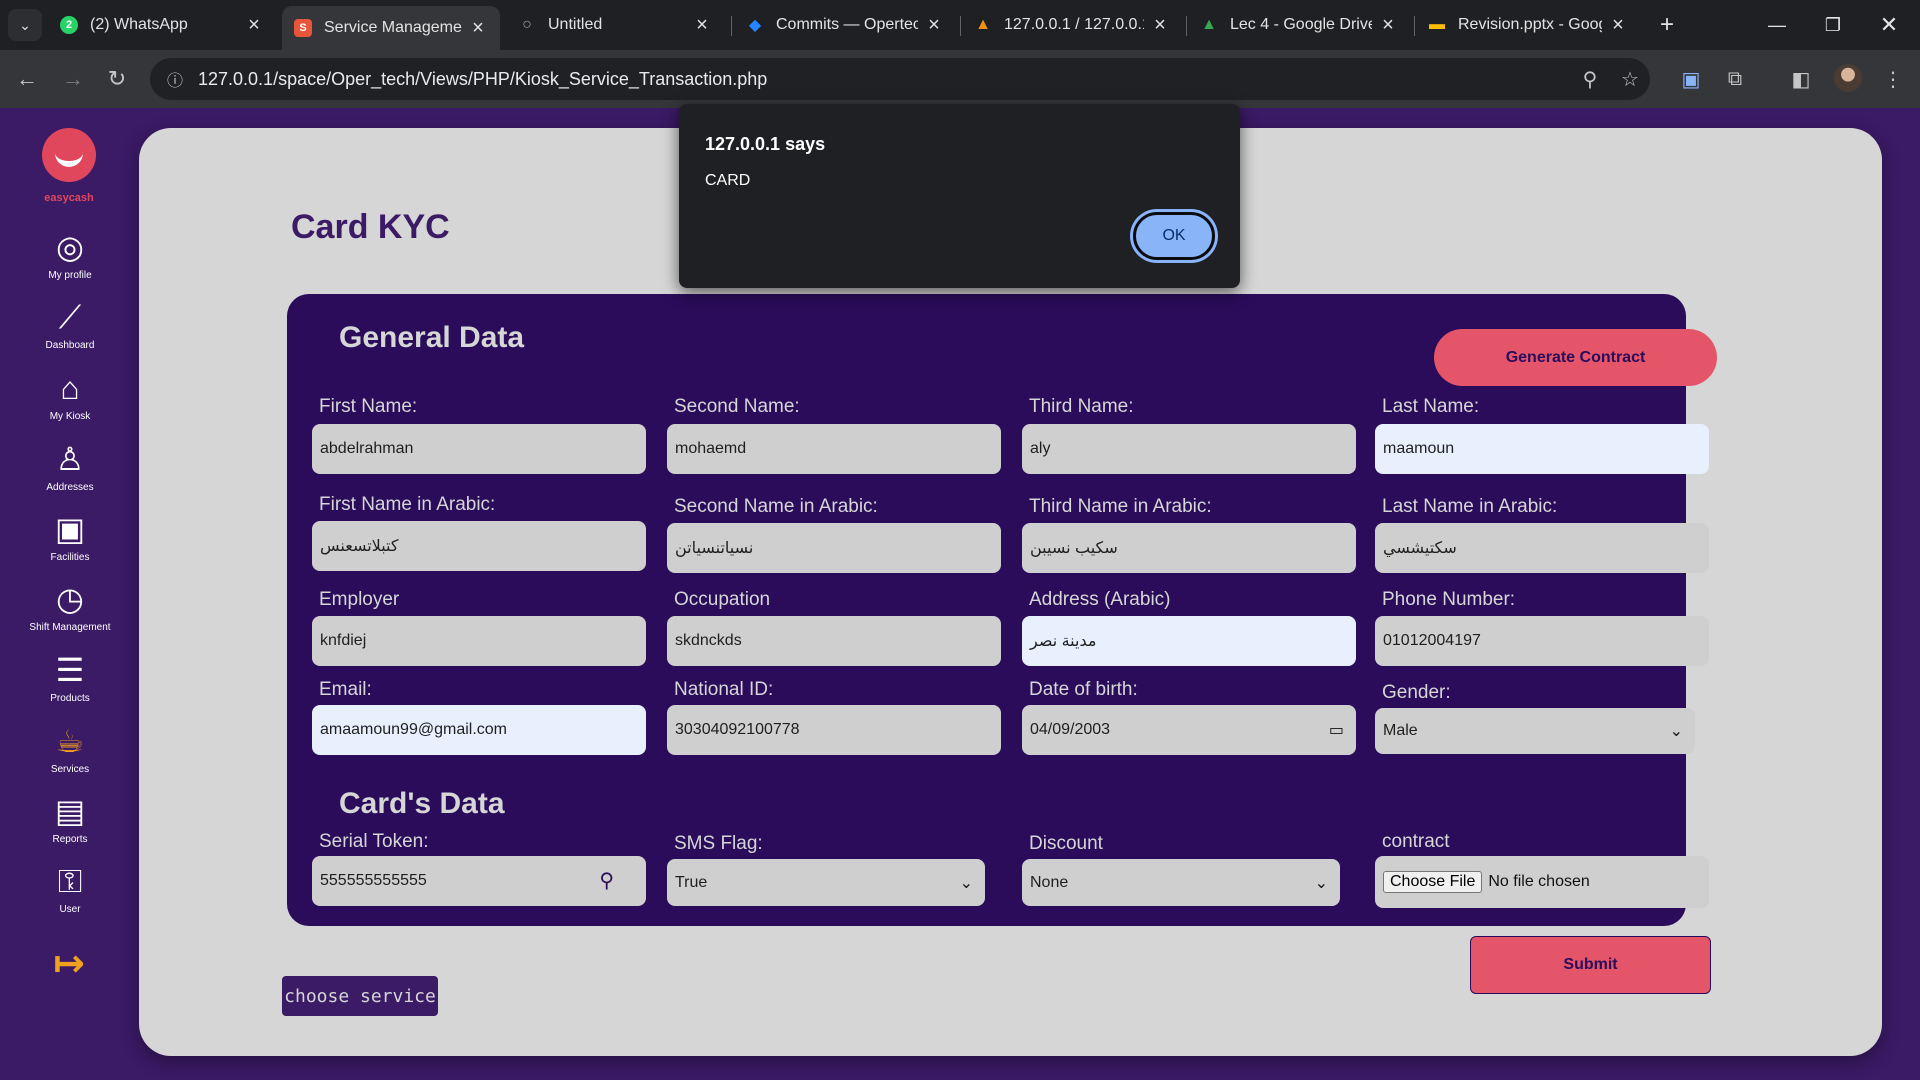 Image resolution: width=1920 pixels, height=1080 pixels. I want to click on card-data-title: Card's Data, so click(422, 803).